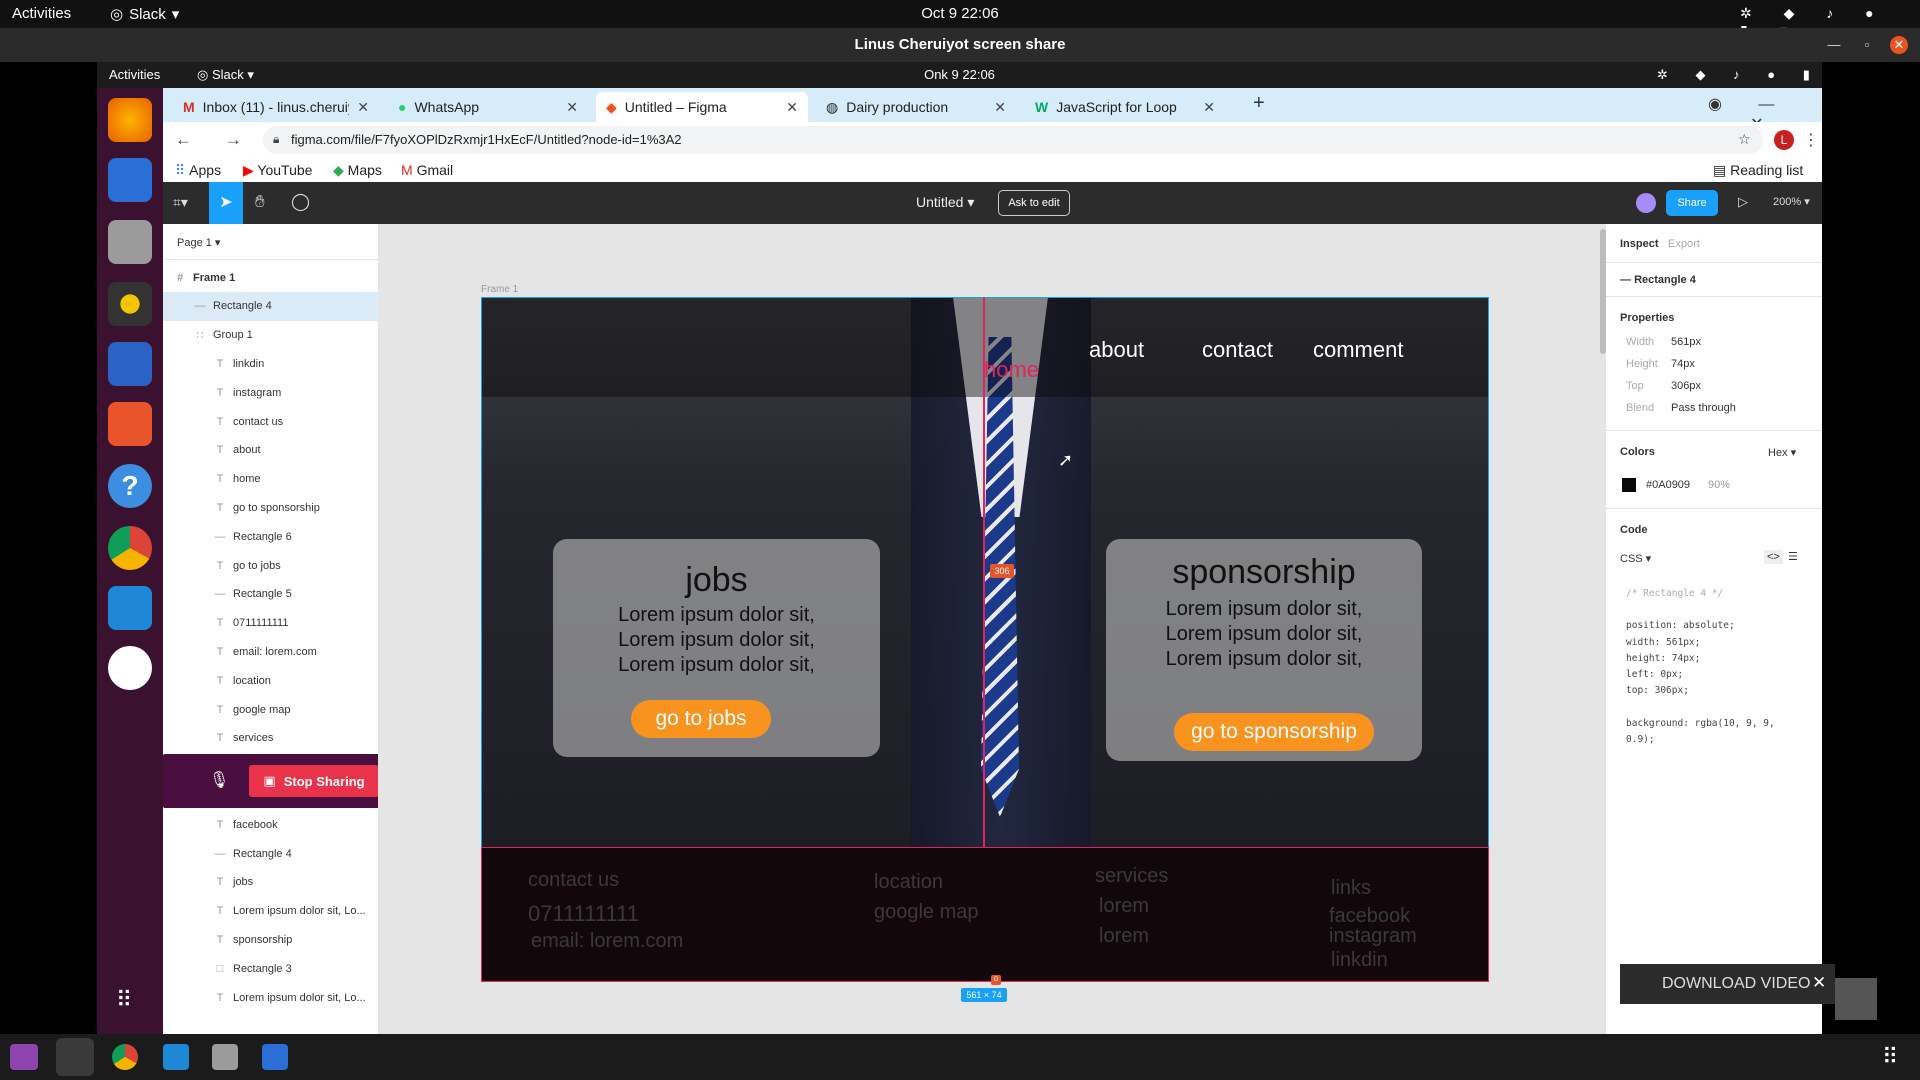  Describe the element at coordinates (260, 202) in the screenshot. I see `hand-tool-icon: ✋︎` at that location.